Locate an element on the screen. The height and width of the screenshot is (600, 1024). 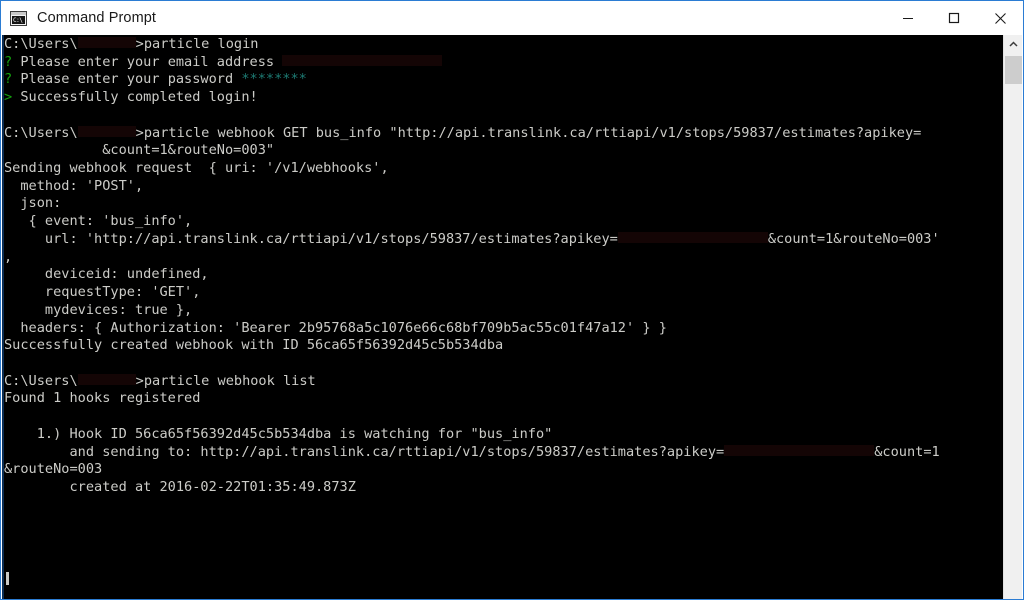
console-text-segment: created at 2016-02-22T01:35:49.873Z is located at coordinates (180, 486).